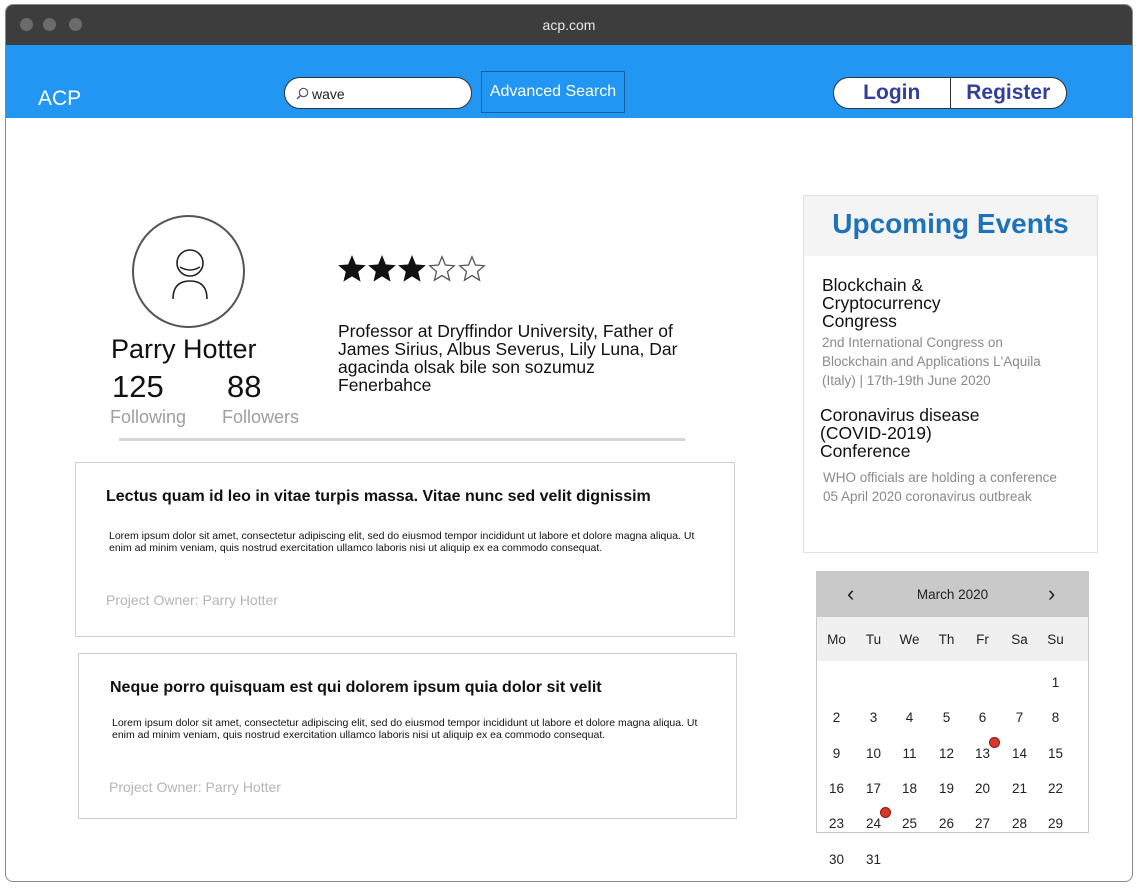  I want to click on navbar: ACP Advanced Search Login Register, so click(569, 81).